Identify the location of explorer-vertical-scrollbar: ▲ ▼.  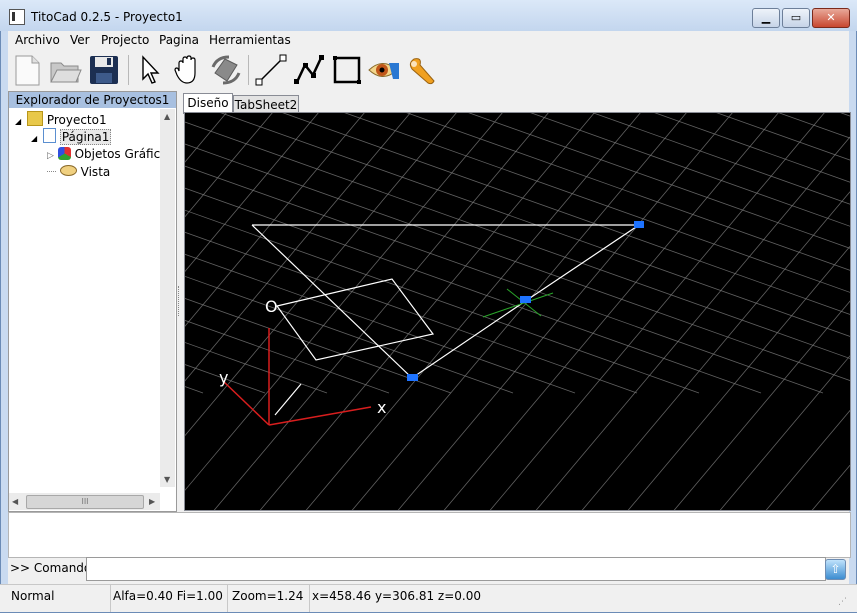
(167, 298).